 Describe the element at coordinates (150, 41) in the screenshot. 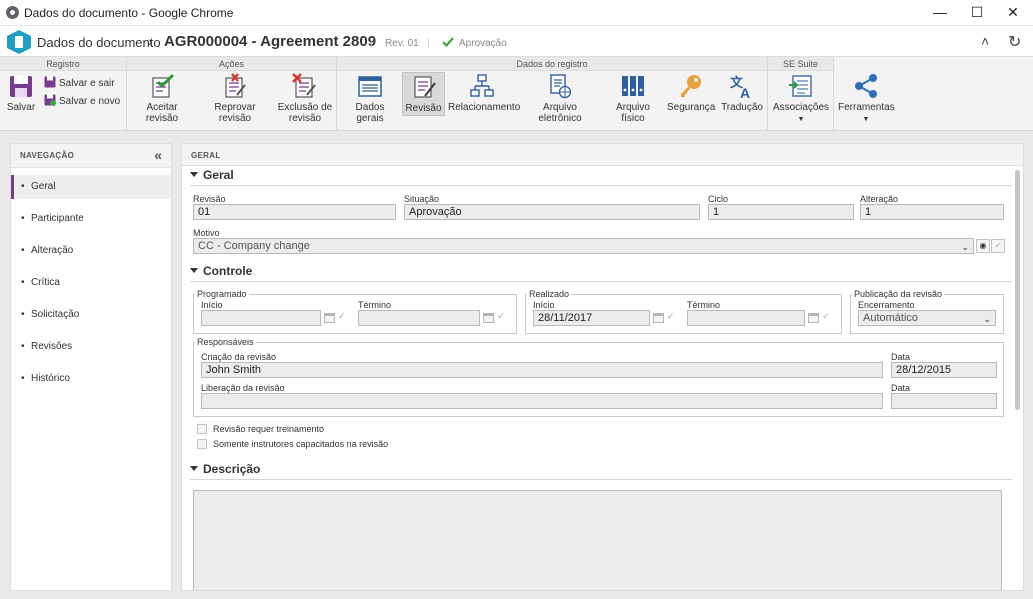

I see `chevron-right-icon: ›` at that location.